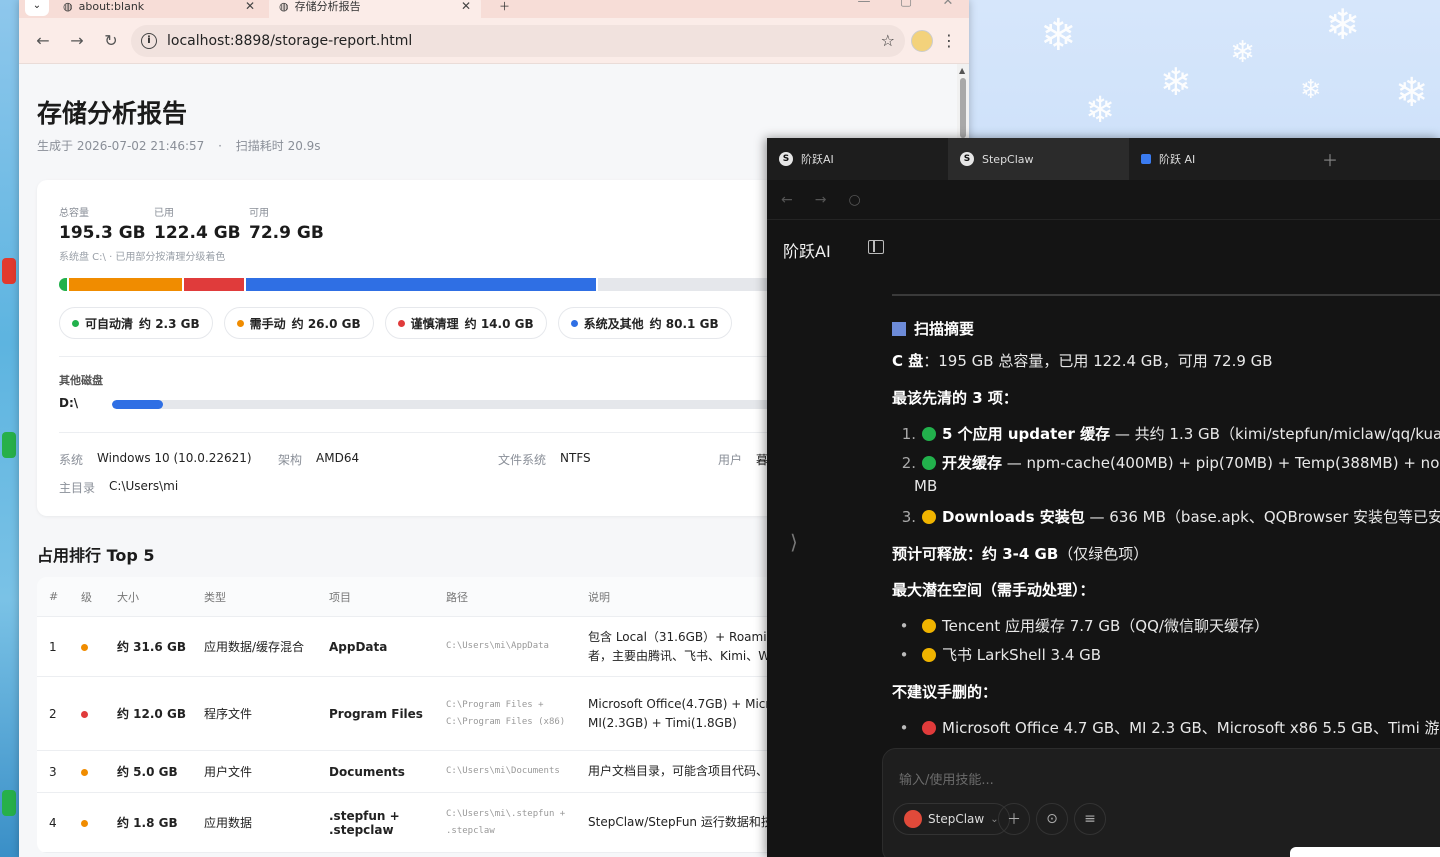 The width and height of the screenshot is (1440, 857). I want to click on stepai-flag-icon, so click(1146, 159).